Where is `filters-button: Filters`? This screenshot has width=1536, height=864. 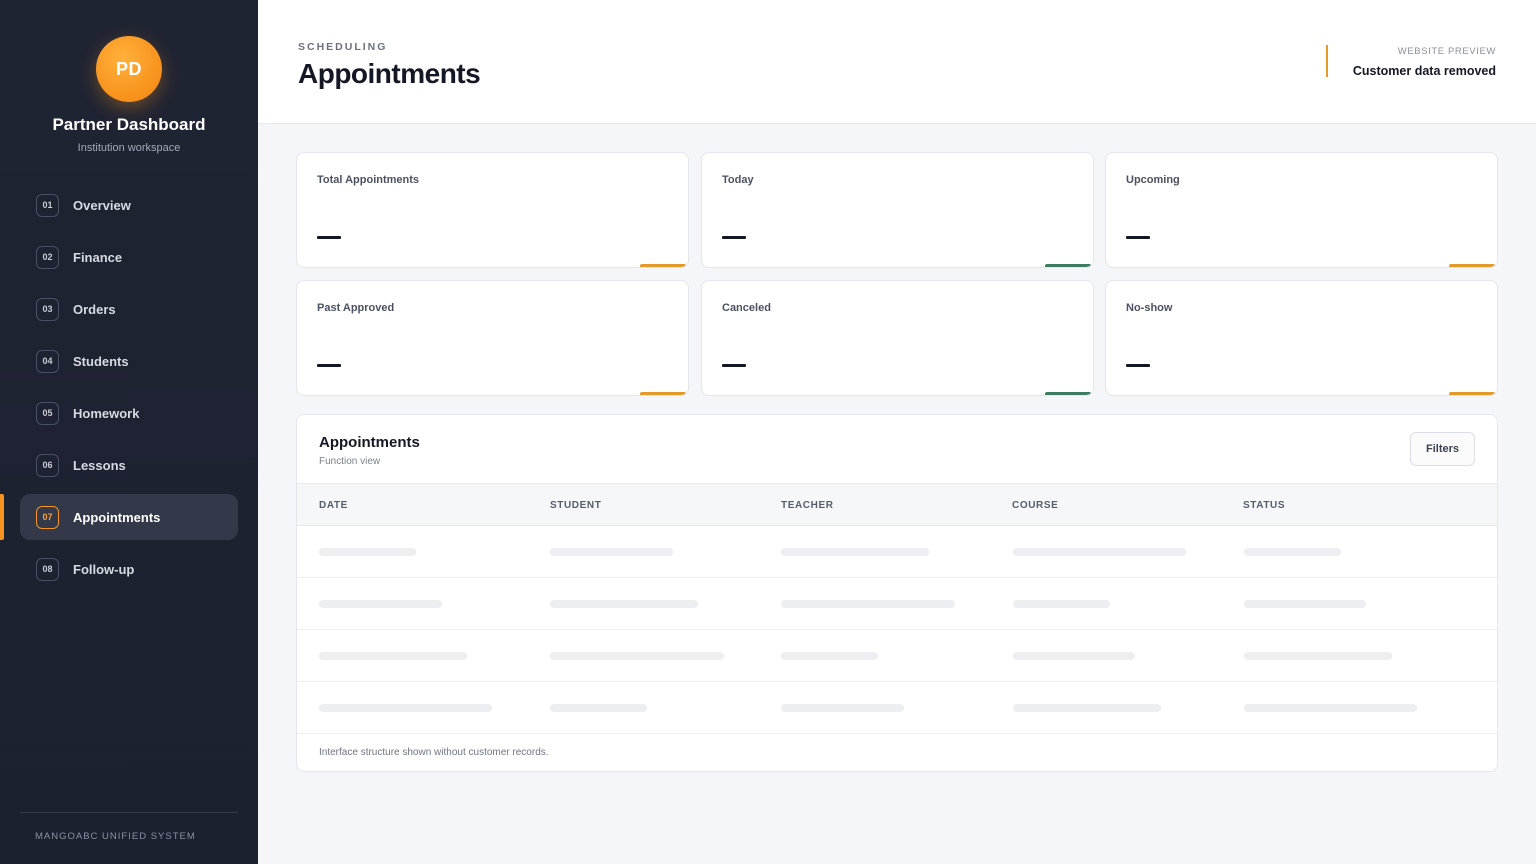
filters-button: Filters is located at coordinates (1442, 449).